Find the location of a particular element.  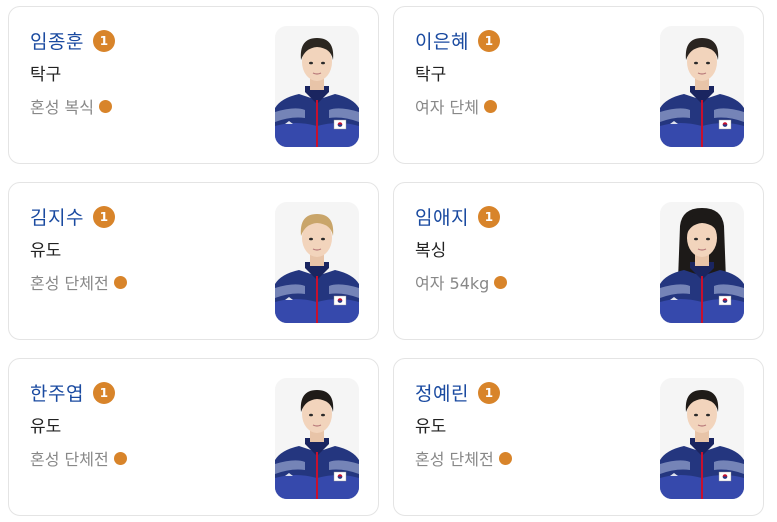

name-row: 임종훈 1 is located at coordinates (72, 40).